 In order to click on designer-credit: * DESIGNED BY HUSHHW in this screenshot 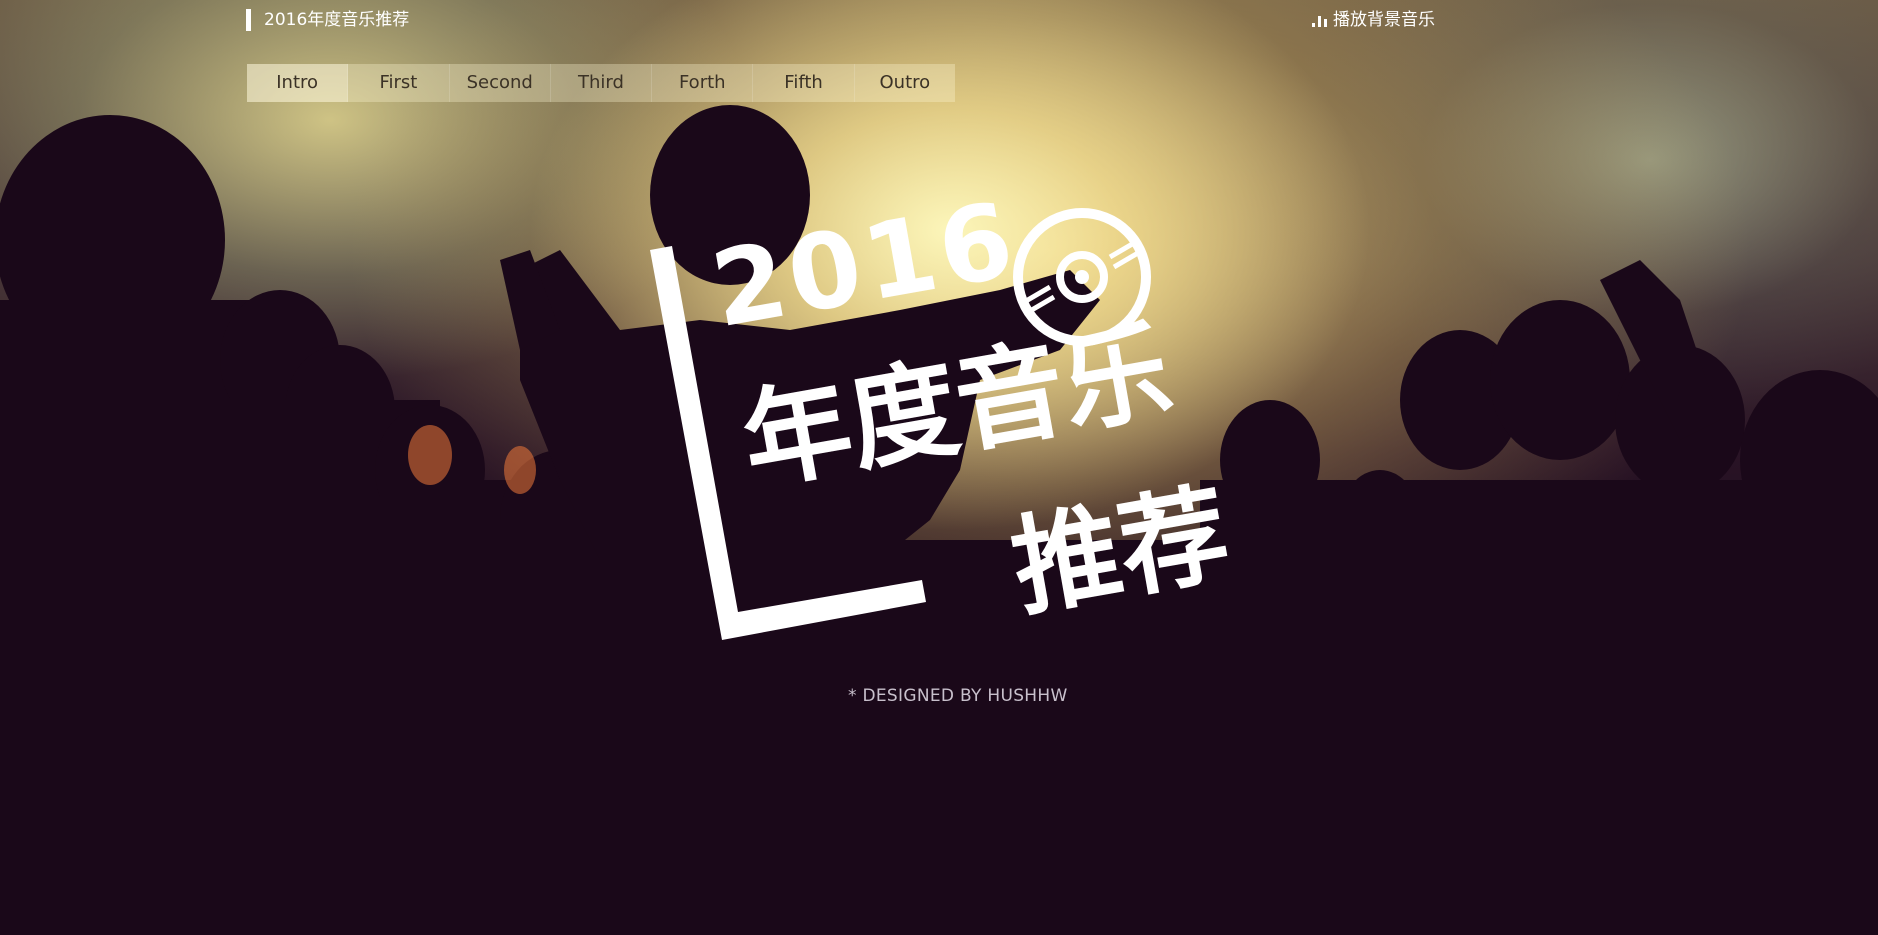, I will do `click(958, 696)`.